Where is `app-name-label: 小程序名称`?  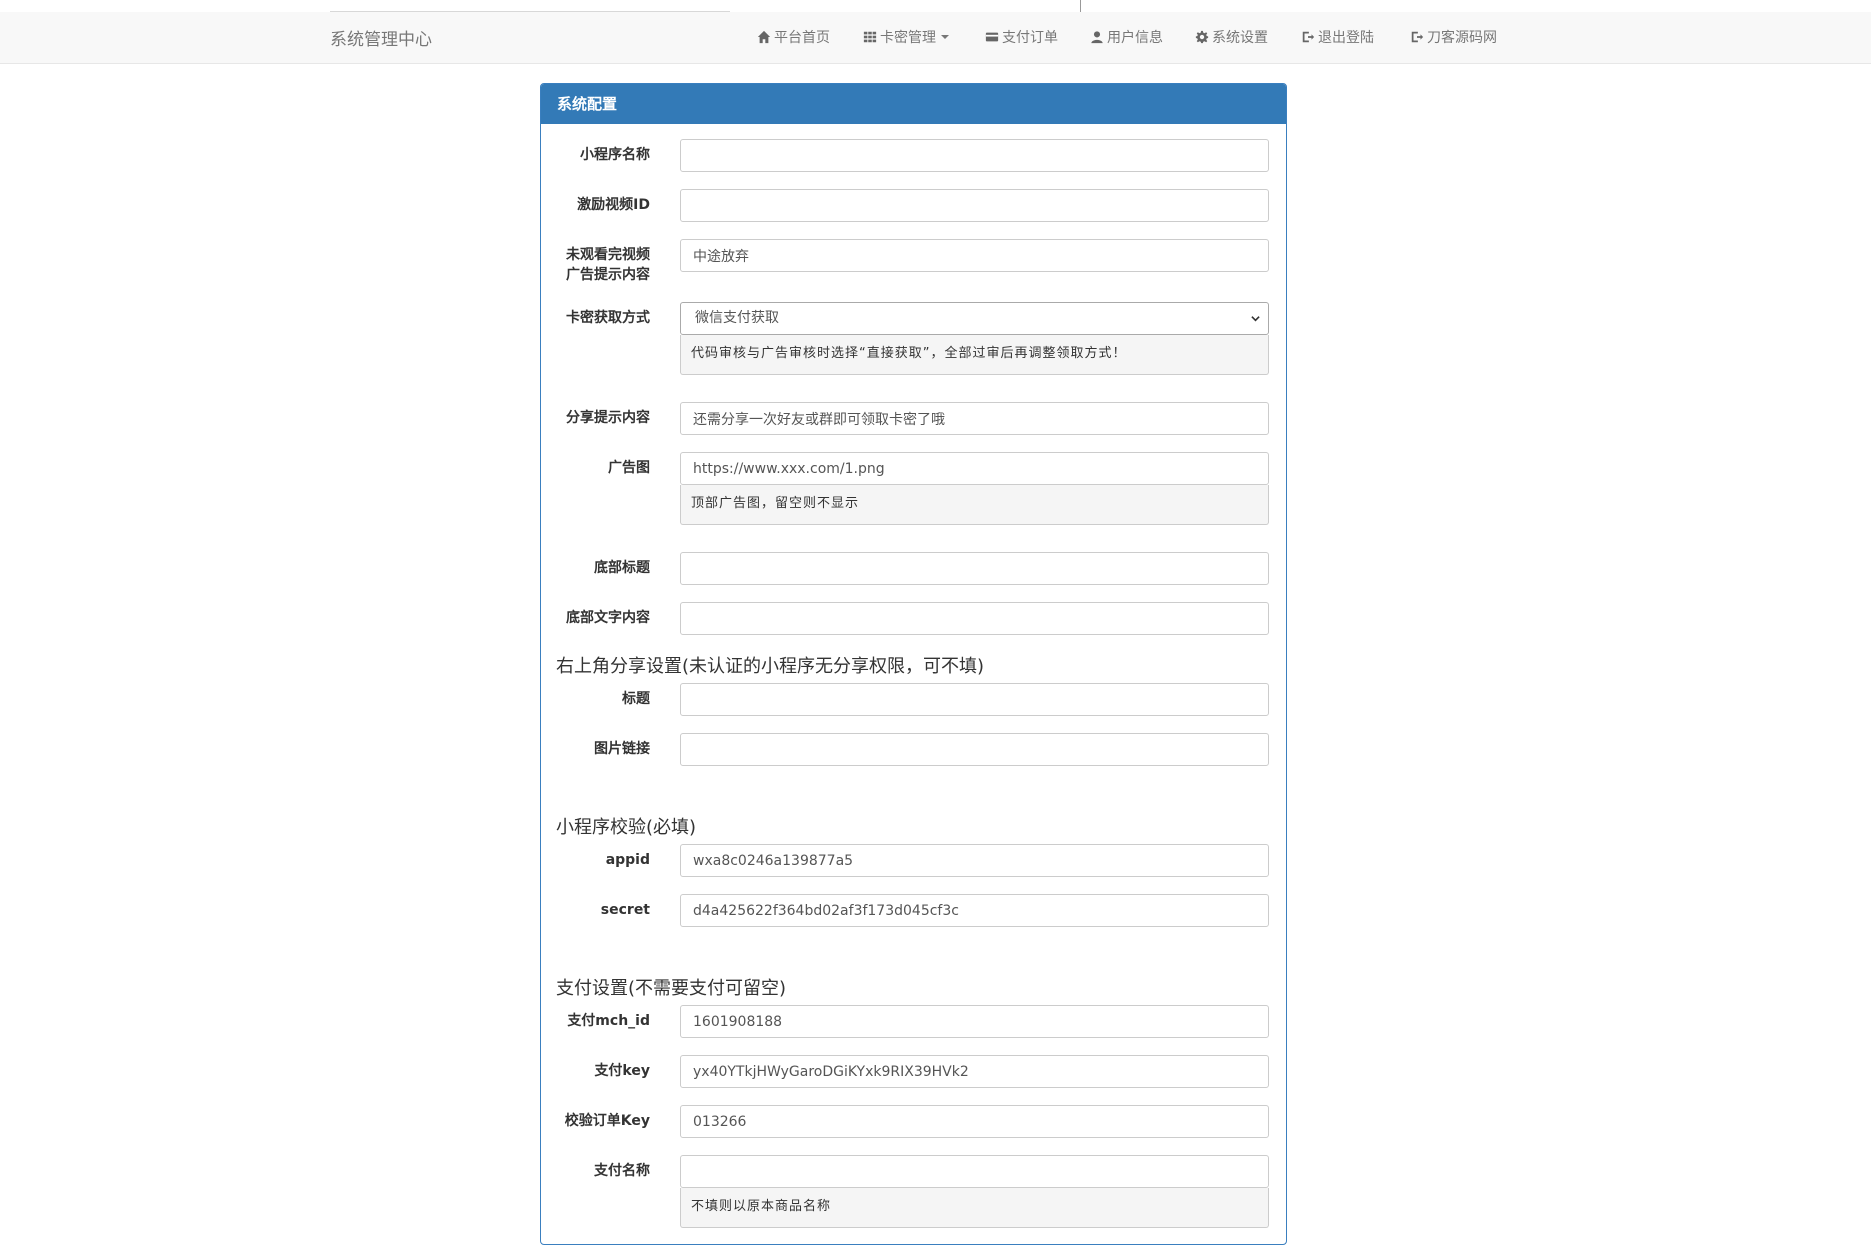 app-name-label: 小程序名称 is located at coordinates (615, 155).